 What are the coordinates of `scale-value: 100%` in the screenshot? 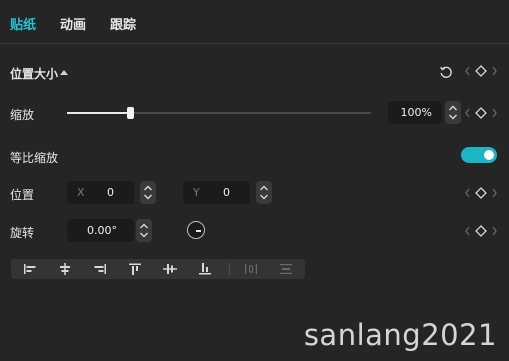 It's located at (416, 112).